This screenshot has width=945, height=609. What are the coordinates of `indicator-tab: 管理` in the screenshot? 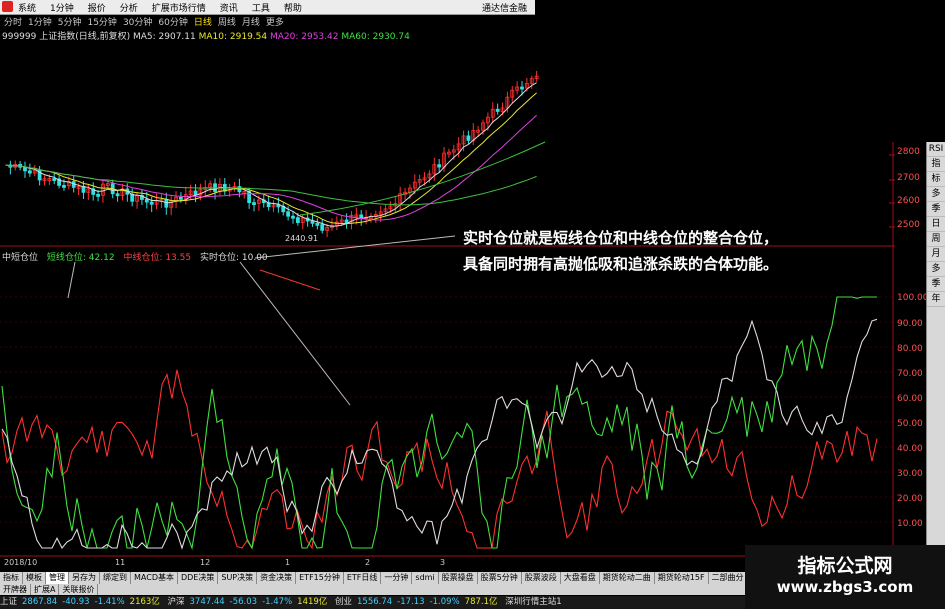 It's located at (57, 578).